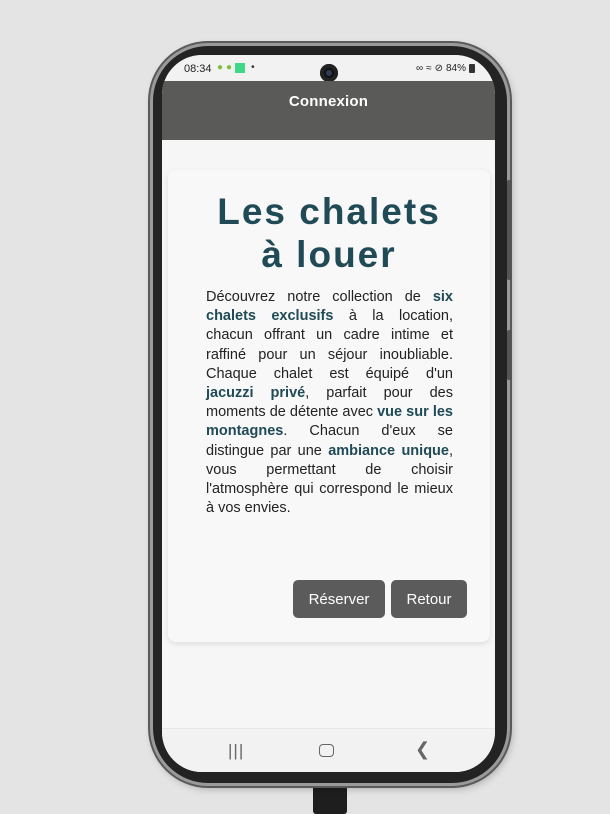  I want to click on title-line-1: Les chalets, so click(329, 211).